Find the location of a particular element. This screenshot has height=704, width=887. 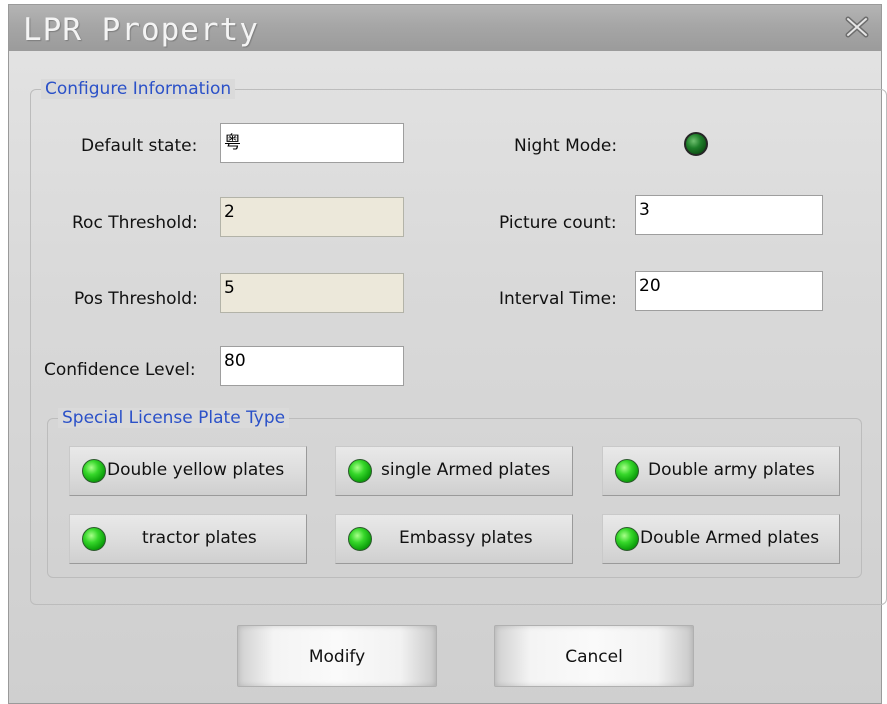

plate-double-yellow-led-icon is located at coordinates (94, 471).